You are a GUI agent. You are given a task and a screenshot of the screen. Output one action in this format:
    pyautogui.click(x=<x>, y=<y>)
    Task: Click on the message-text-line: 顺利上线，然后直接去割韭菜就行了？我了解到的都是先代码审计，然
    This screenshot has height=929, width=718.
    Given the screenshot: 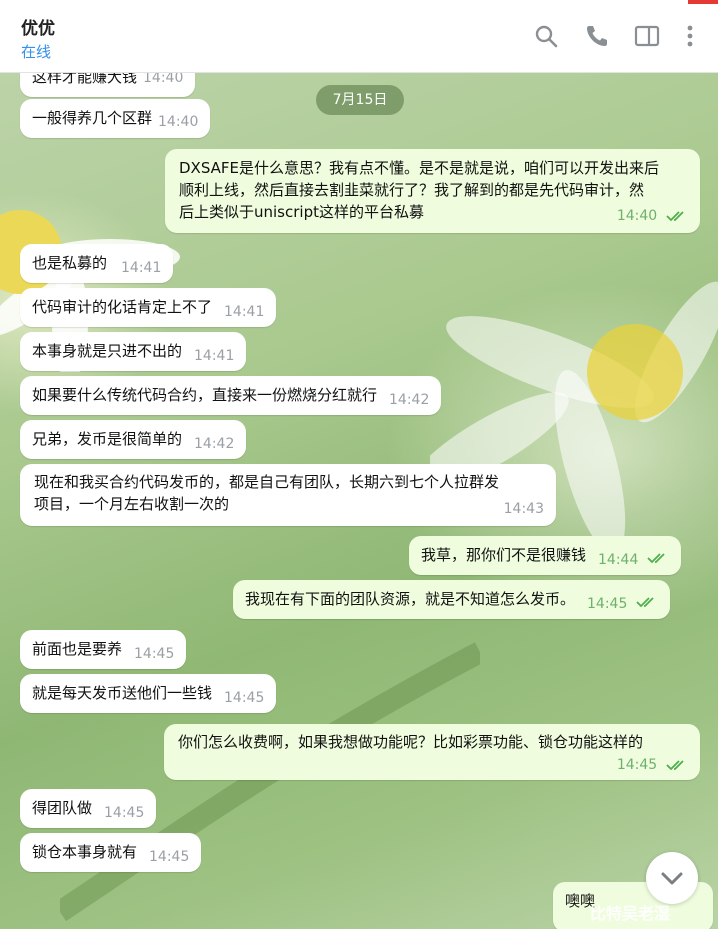 What is the action you would take?
    pyautogui.click(x=412, y=190)
    